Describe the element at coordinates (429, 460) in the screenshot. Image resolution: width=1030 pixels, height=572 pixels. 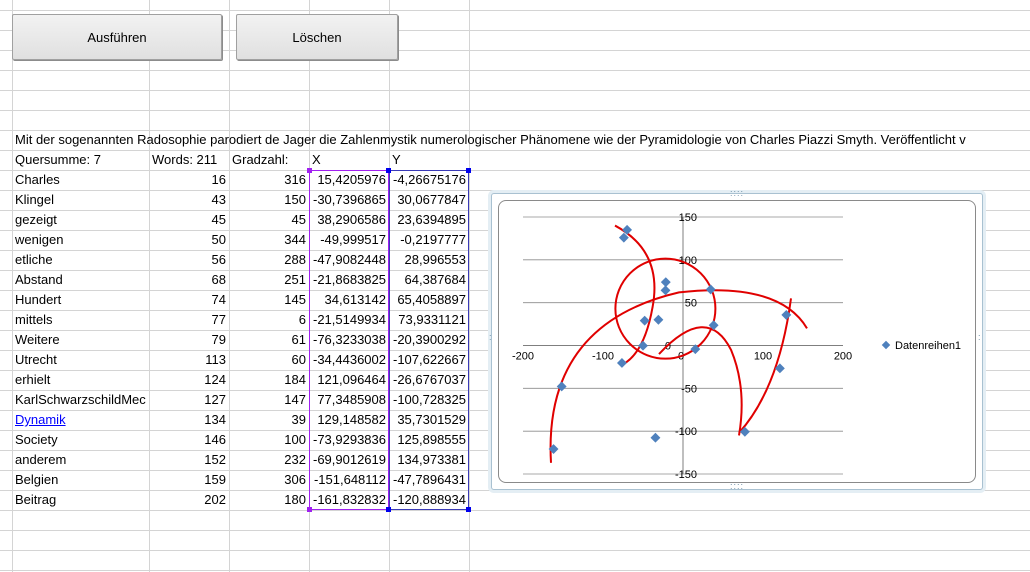
I see `cell-y: 134,973381` at that location.